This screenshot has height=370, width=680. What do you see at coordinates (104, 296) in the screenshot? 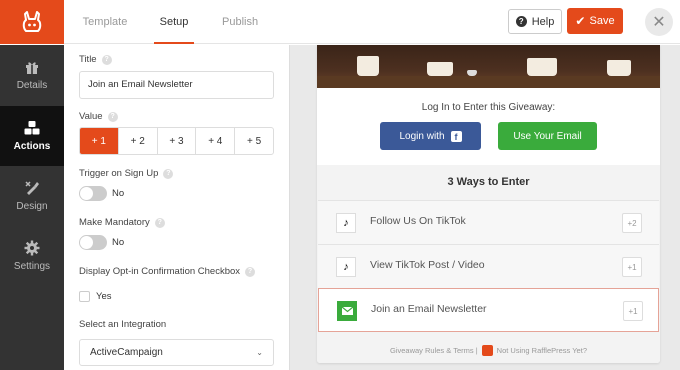
I see `optin-checkbox-label: Yes` at bounding box center [104, 296].